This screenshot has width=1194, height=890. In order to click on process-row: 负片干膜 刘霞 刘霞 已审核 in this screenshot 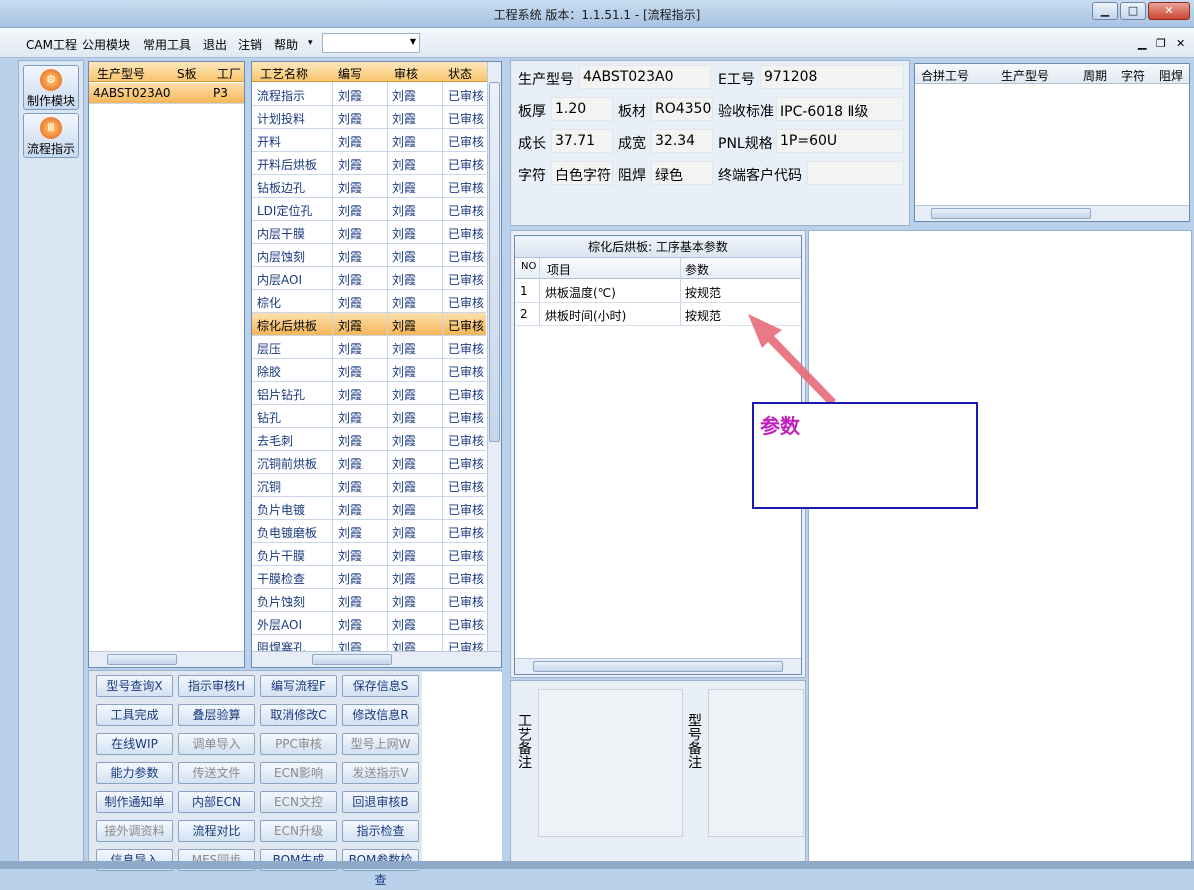, I will do `click(369, 554)`.